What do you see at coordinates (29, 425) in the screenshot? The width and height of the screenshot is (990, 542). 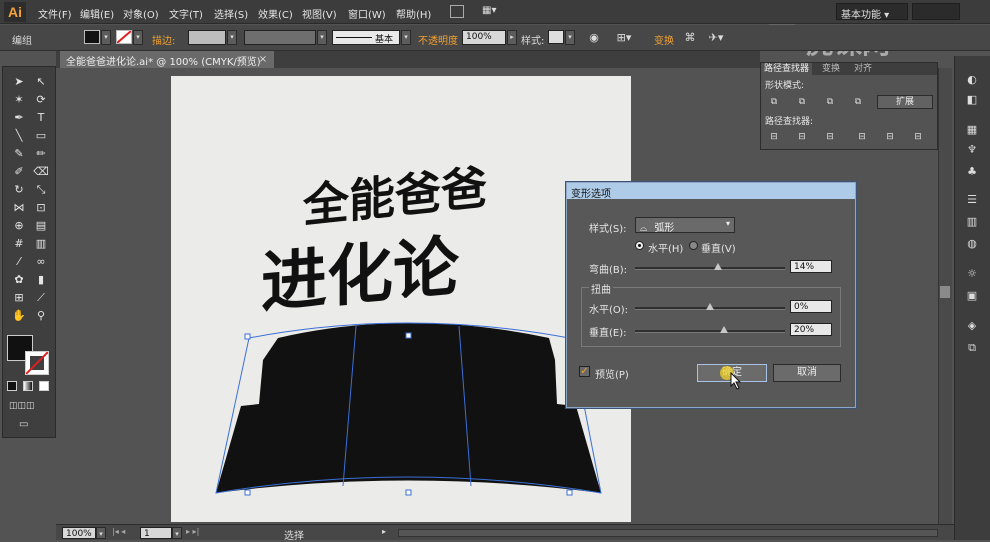 I see `screen-mode-icon: ▭` at bounding box center [29, 425].